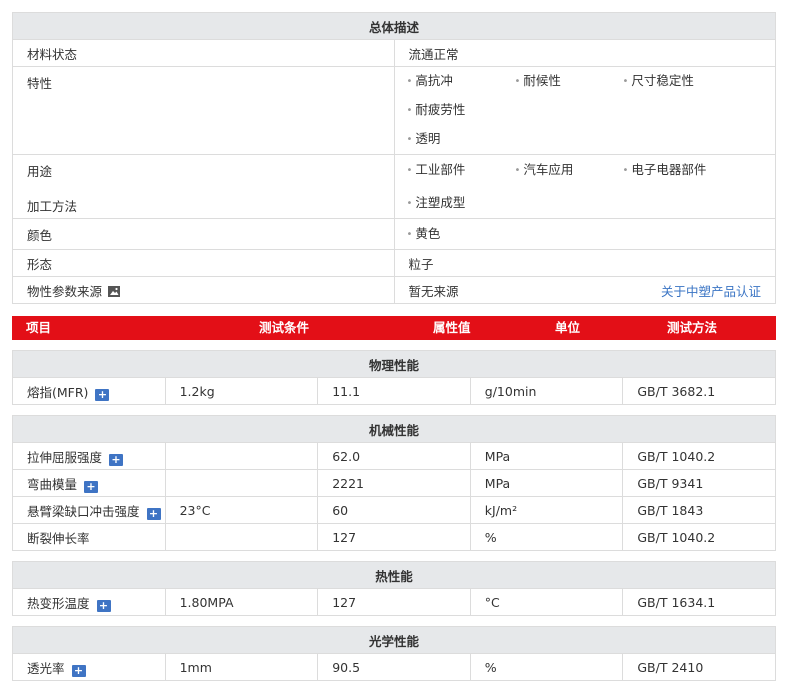 Image resolution: width=790 pixels, height=681 pixels. Describe the element at coordinates (394, 429) in the screenshot. I see `section-title: 机械性能` at that location.